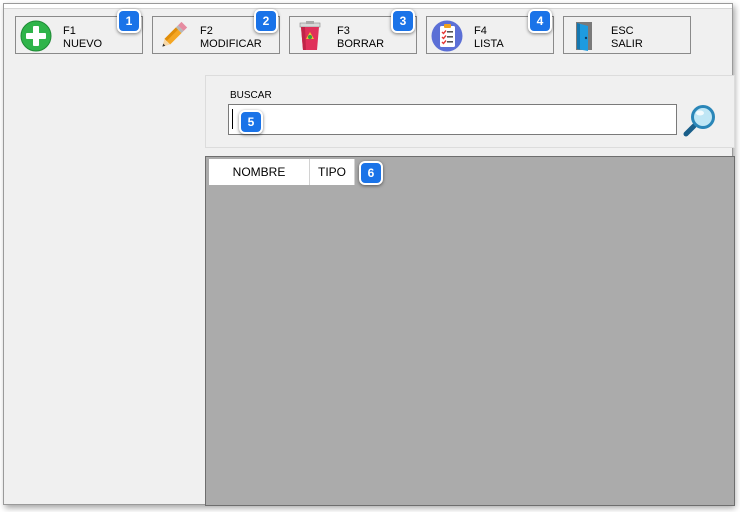  Describe the element at coordinates (36, 36) in the screenshot. I see `plus-circle-icon` at that location.